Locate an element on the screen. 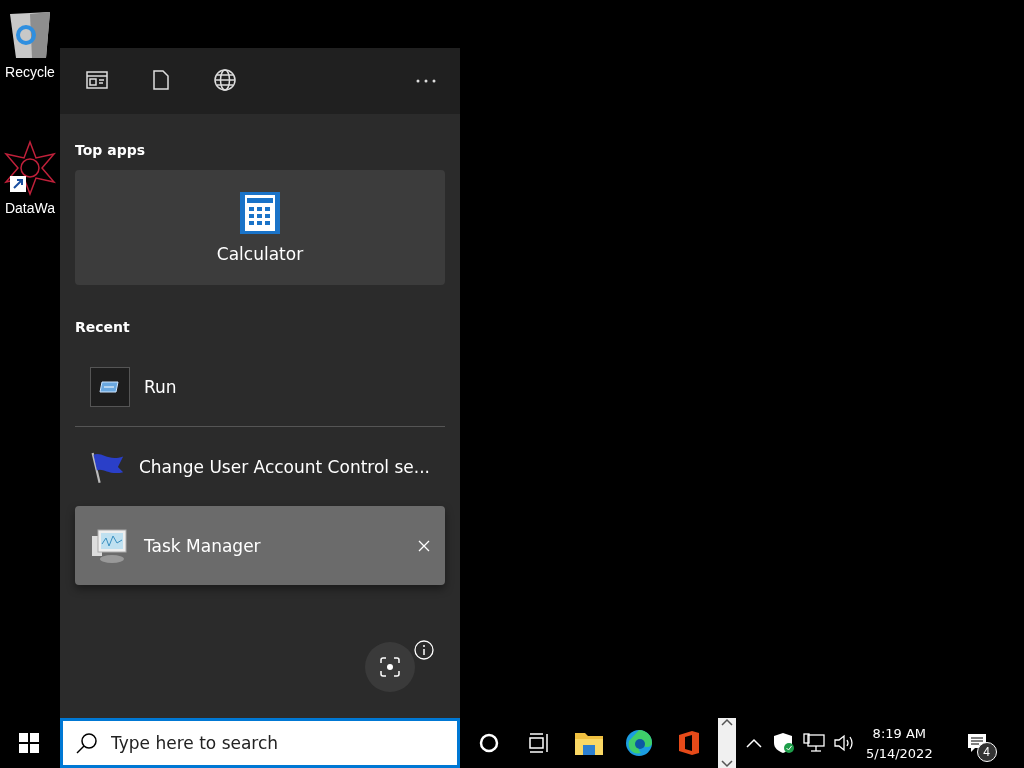 Image resolution: width=1024 pixels, height=768 pixels. count-badge: 4 is located at coordinates (986, 752).